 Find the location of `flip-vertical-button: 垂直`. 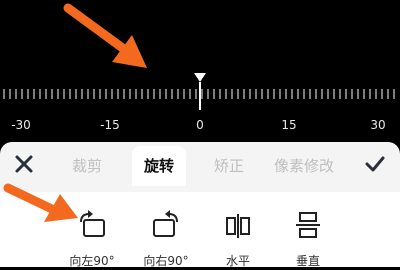

flip-vertical-button: 垂直 is located at coordinates (308, 240).